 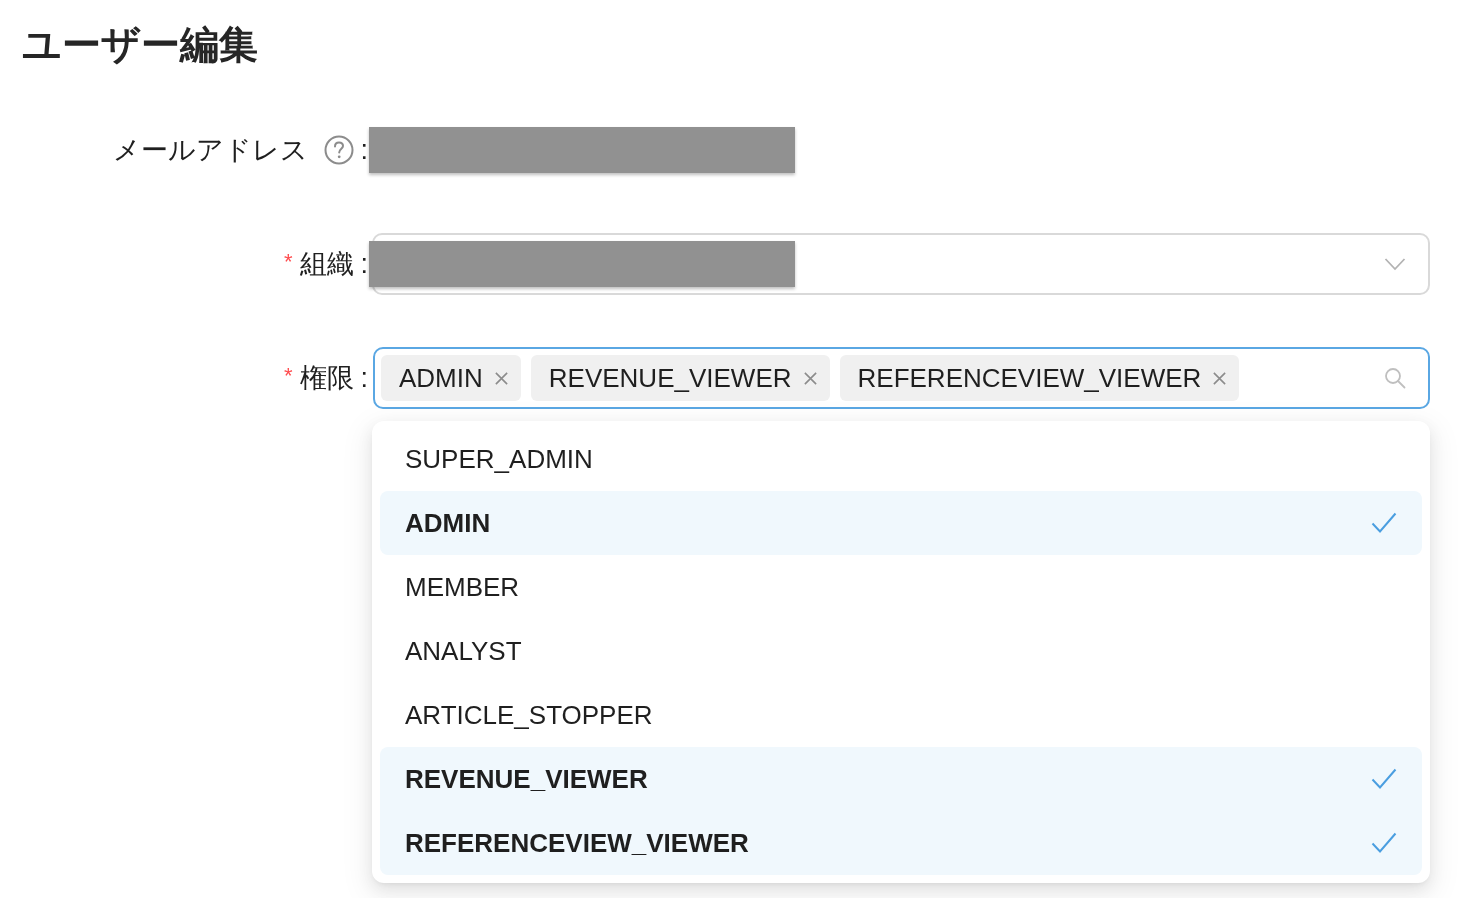 I want to click on dropdown-option: MEMBER, so click(x=901, y=587).